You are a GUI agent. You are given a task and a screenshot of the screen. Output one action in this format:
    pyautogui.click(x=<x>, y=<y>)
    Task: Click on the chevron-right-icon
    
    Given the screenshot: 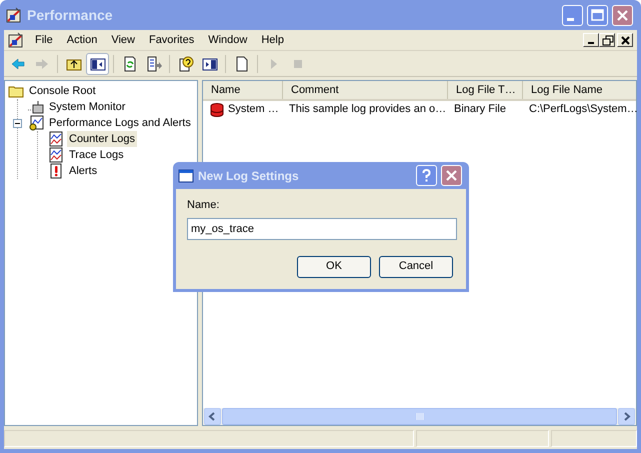 What is the action you would take?
    pyautogui.click(x=626, y=416)
    